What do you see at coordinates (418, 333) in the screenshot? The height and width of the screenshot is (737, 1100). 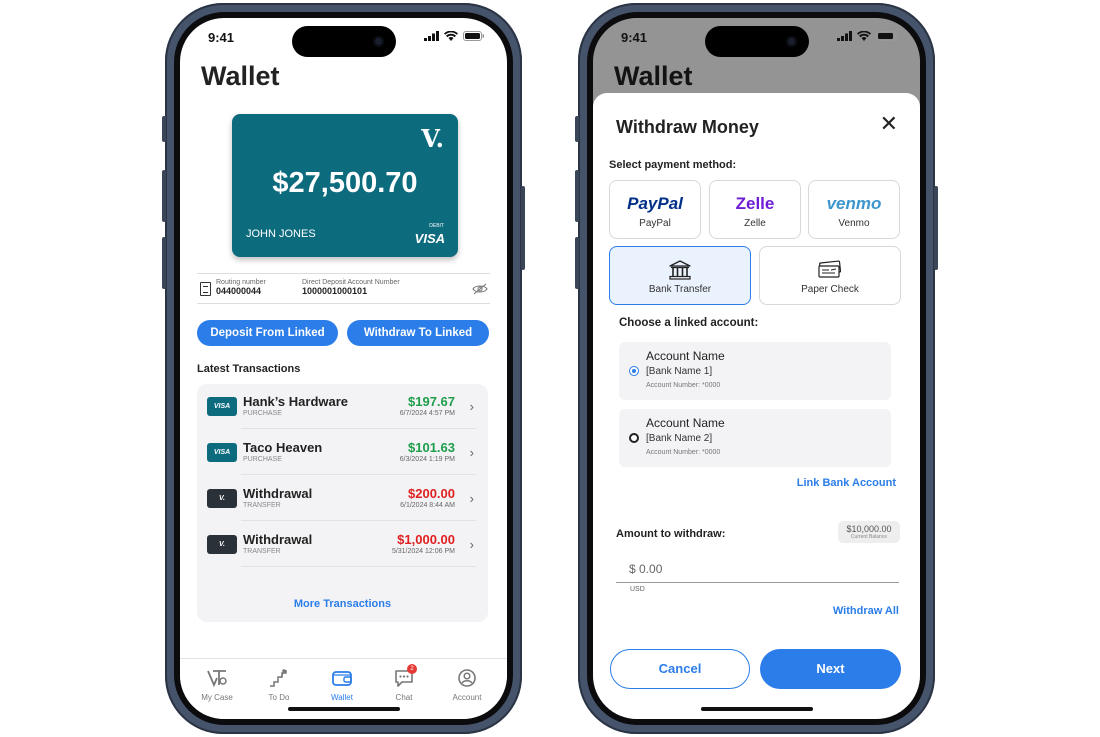 I see `withdraw-to-linked-button: Withdraw To Linked` at bounding box center [418, 333].